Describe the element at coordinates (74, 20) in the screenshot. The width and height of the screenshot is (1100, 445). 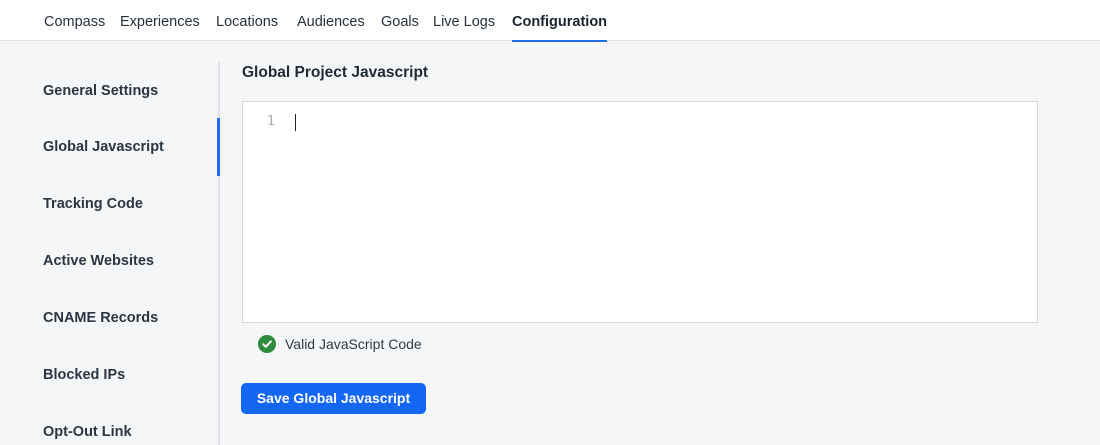
I see `tab-compass: Compass` at that location.